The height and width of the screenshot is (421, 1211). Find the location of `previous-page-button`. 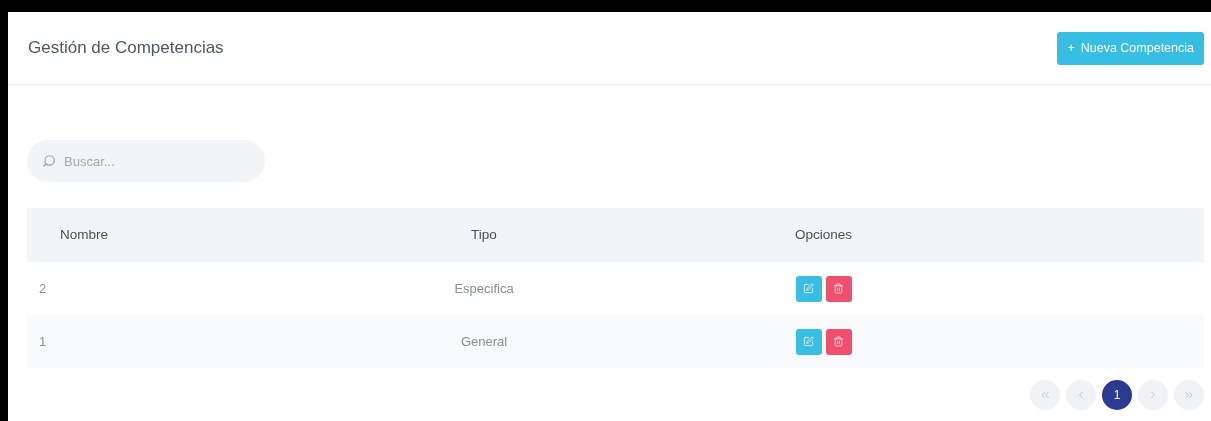

previous-page-button is located at coordinates (1081, 395).